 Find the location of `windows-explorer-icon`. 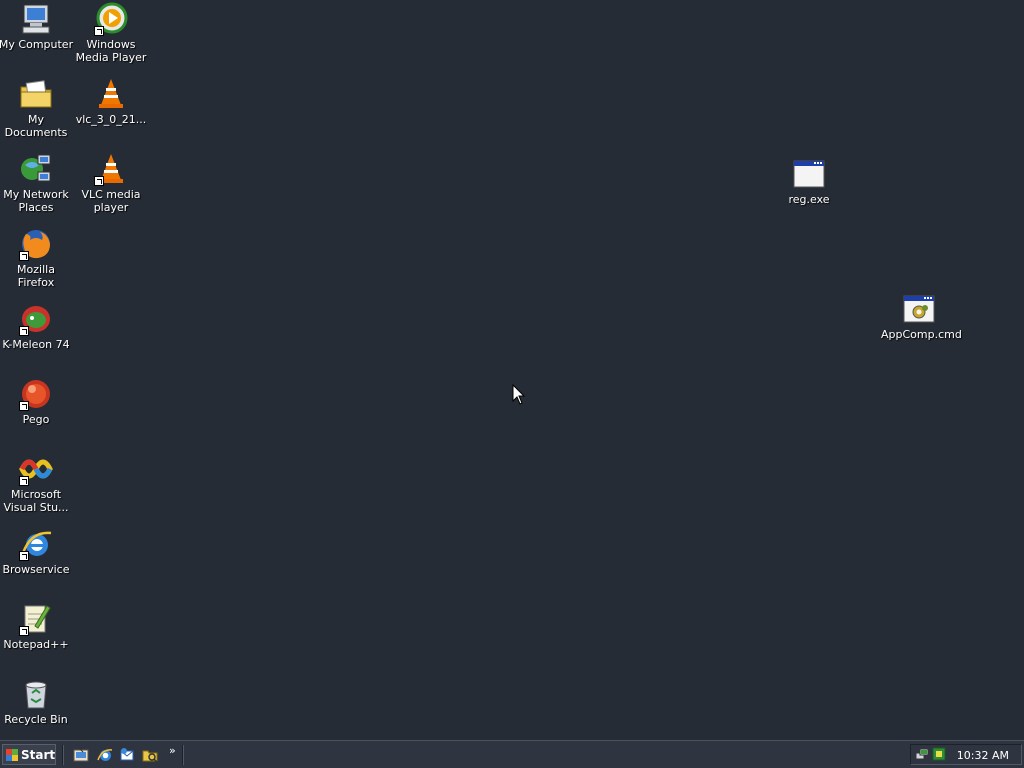

windows-explorer-icon is located at coordinates (150, 755).